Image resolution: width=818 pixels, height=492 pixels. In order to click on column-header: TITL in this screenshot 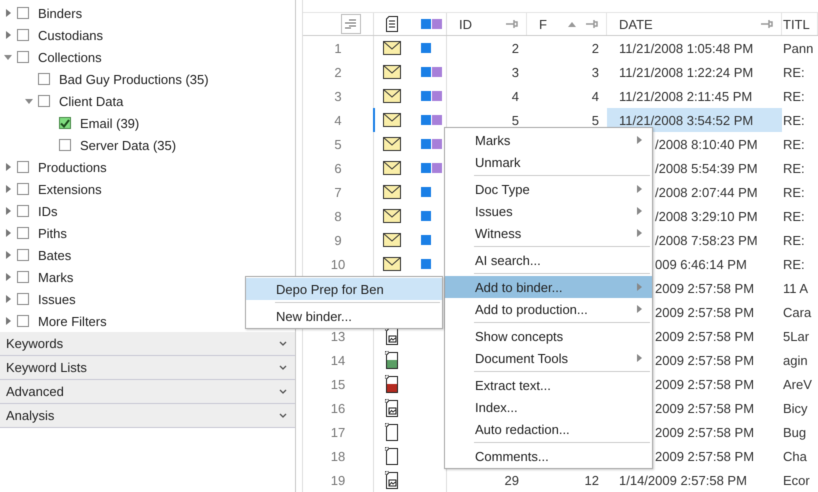, I will do `click(800, 24)`.